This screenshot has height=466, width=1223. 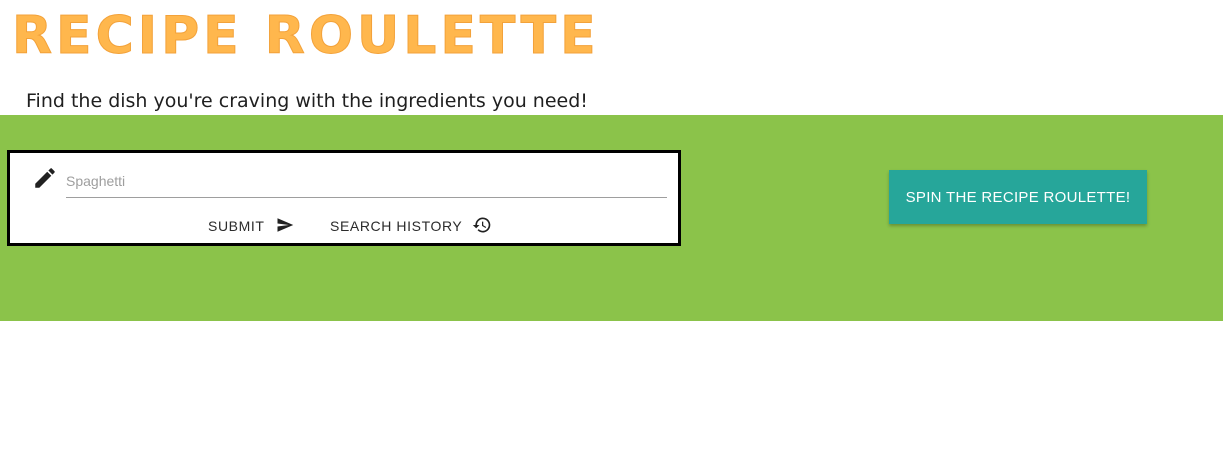 I want to click on search-history-button: SEARCH HISTORY, so click(x=411, y=226).